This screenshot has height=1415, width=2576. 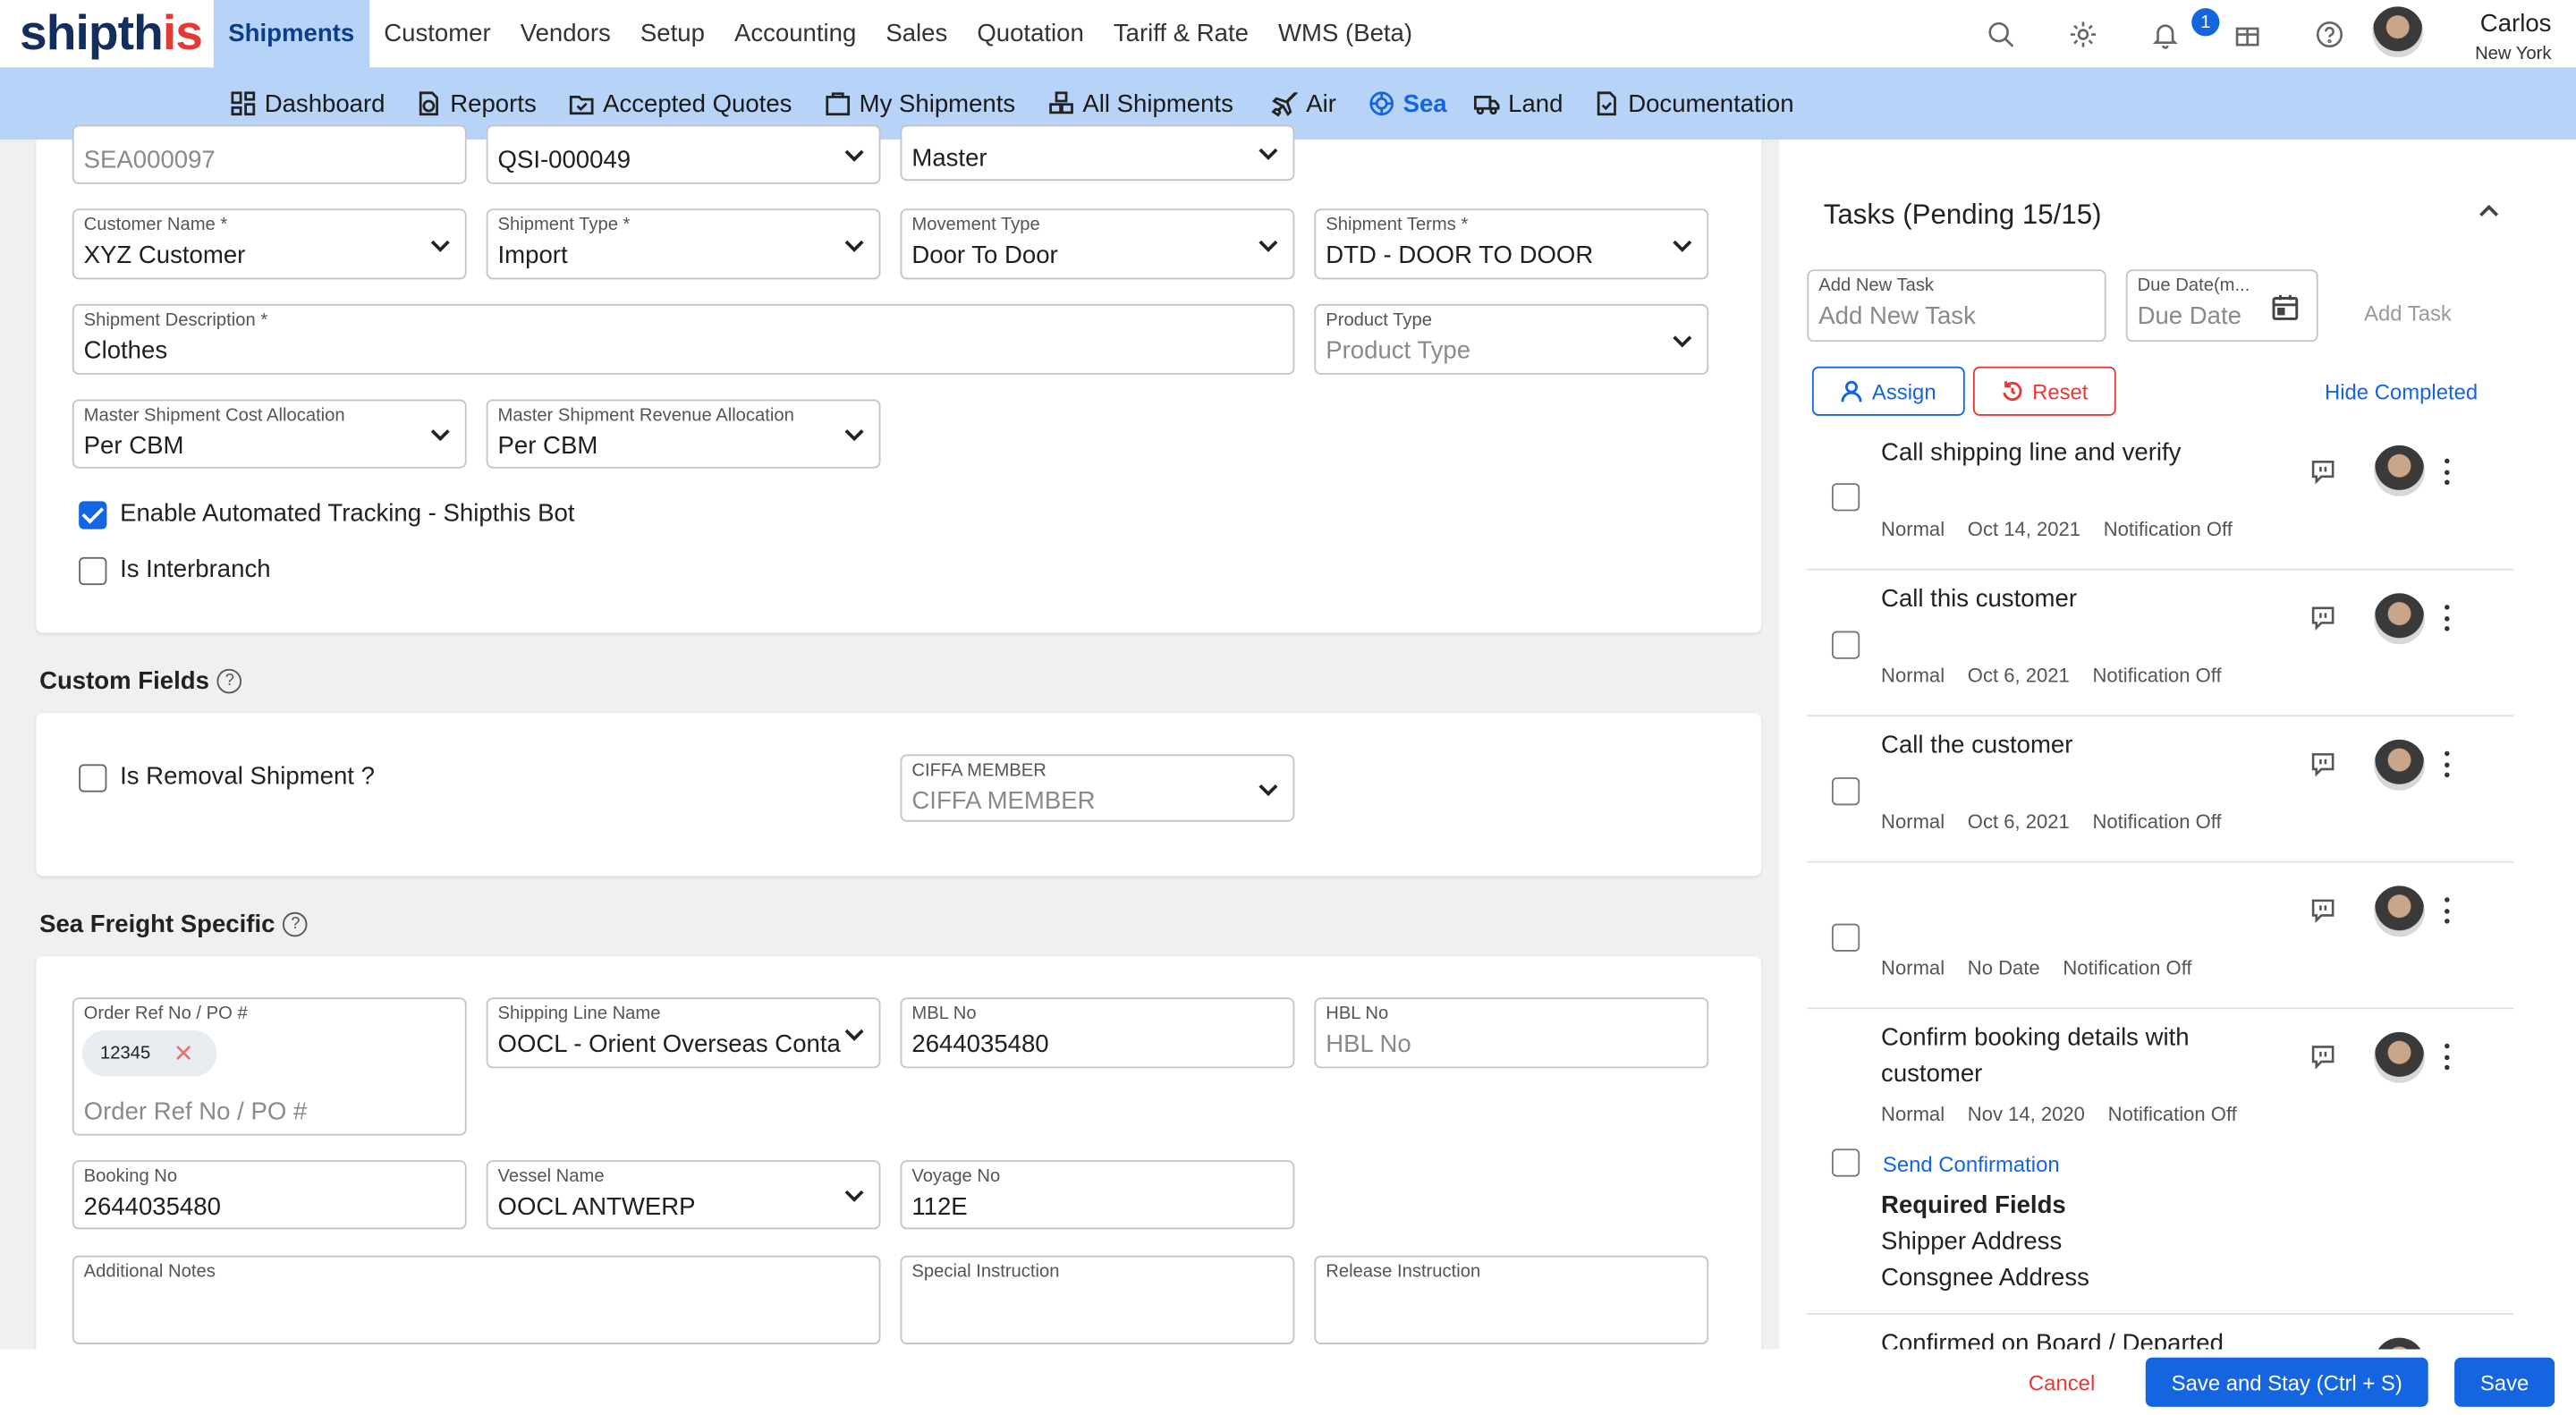 What do you see at coordinates (2165, 34) in the screenshot?
I see `bell-icon` at bounding box center [2165, 34].